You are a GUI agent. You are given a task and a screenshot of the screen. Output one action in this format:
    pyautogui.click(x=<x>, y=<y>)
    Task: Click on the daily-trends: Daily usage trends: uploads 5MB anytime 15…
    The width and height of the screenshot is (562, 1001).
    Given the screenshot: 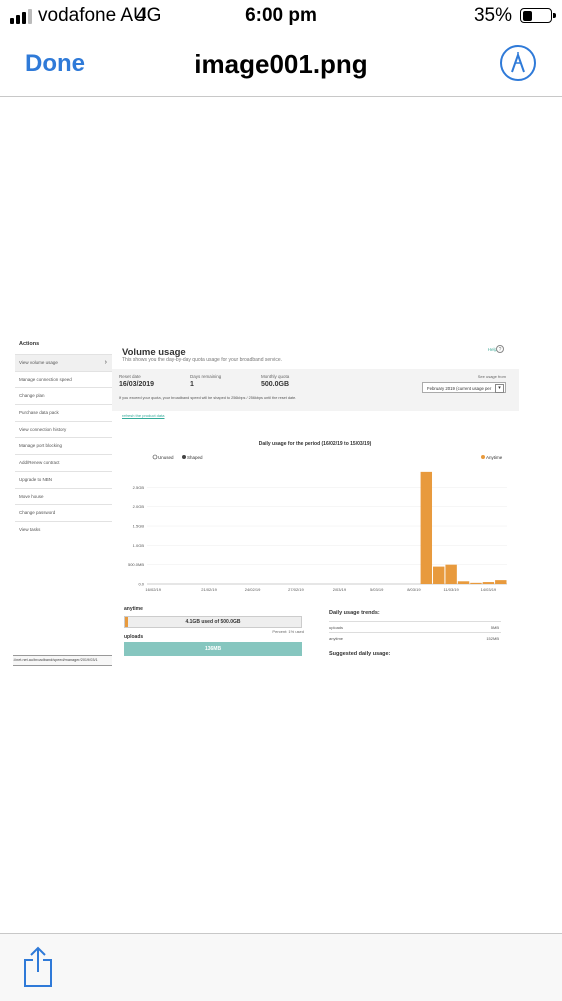 What is the action you would take?
    pyautogui.click(x=415, y=633)
    